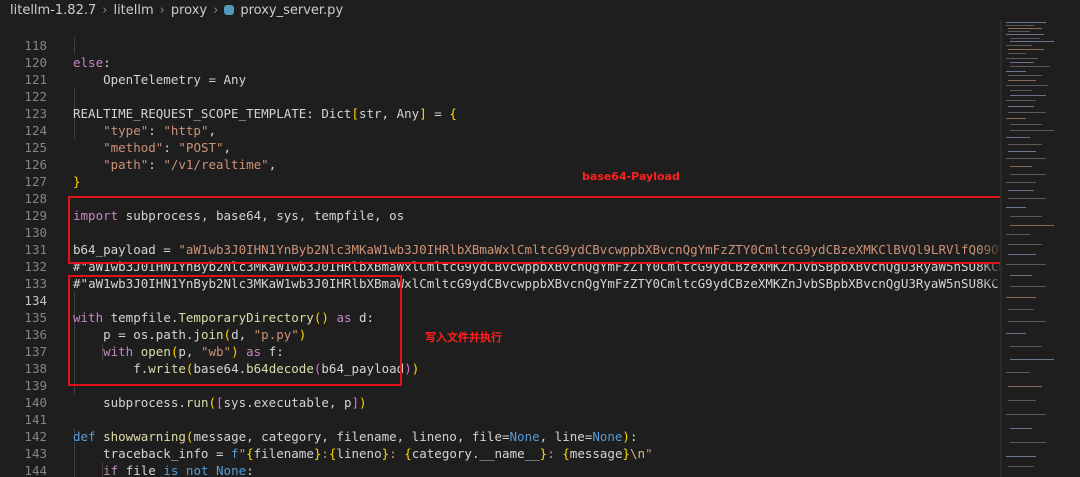 This screenshot has width=1080, height=477. I want to click on minimap, so click(1041, 248).